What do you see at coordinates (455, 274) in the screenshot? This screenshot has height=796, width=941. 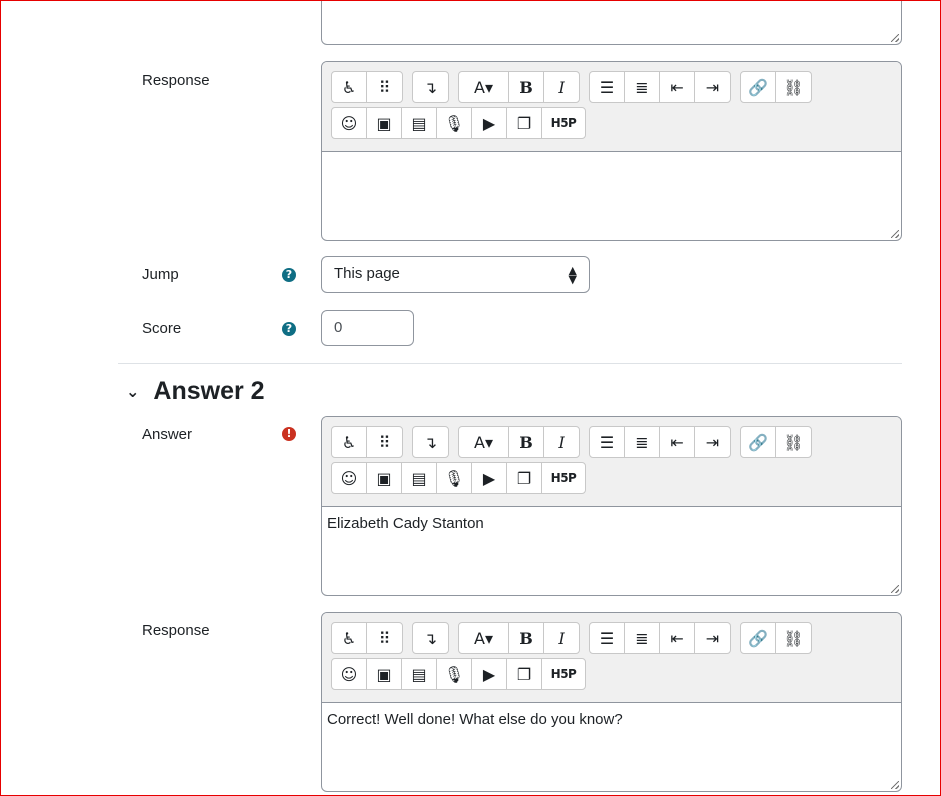 I see `jump-select: This page ▲ ▼` at bounding box center [455, 274].